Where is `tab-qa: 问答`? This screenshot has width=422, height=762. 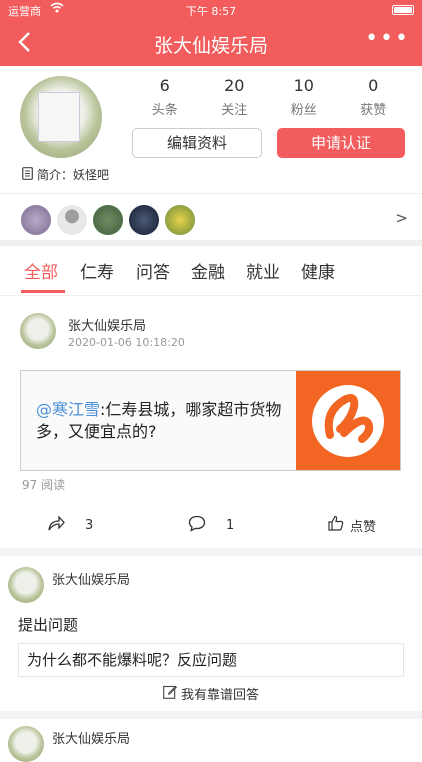 tab-qa: 问答 is located at coordinates (153, 270).